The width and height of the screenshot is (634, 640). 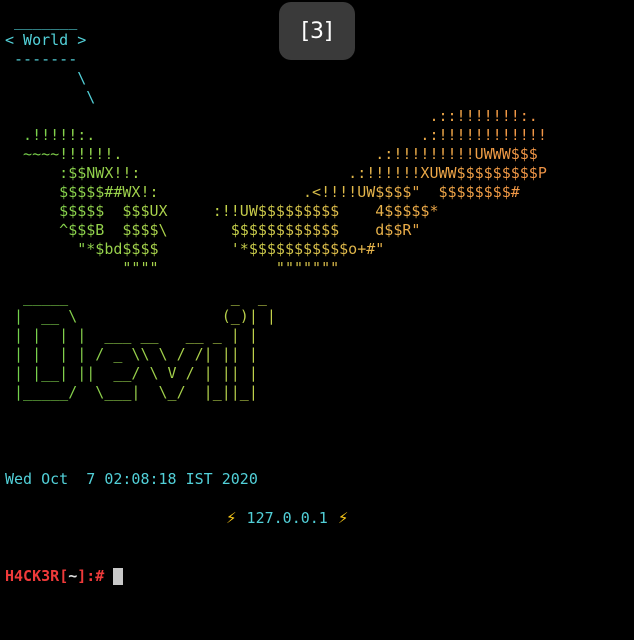 I want to click on prompt-bracket-close: ], so click(x=82, y=576).